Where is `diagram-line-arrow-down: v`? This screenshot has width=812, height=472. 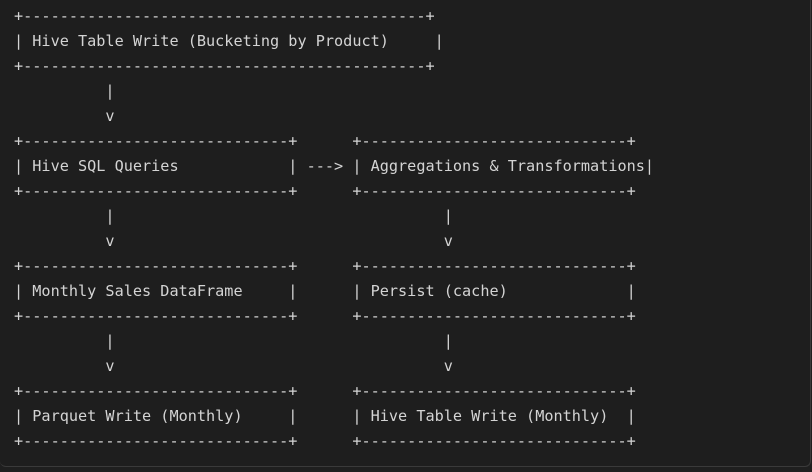
diagram-line-arrow-down: v is located at coordinates (64, 116).